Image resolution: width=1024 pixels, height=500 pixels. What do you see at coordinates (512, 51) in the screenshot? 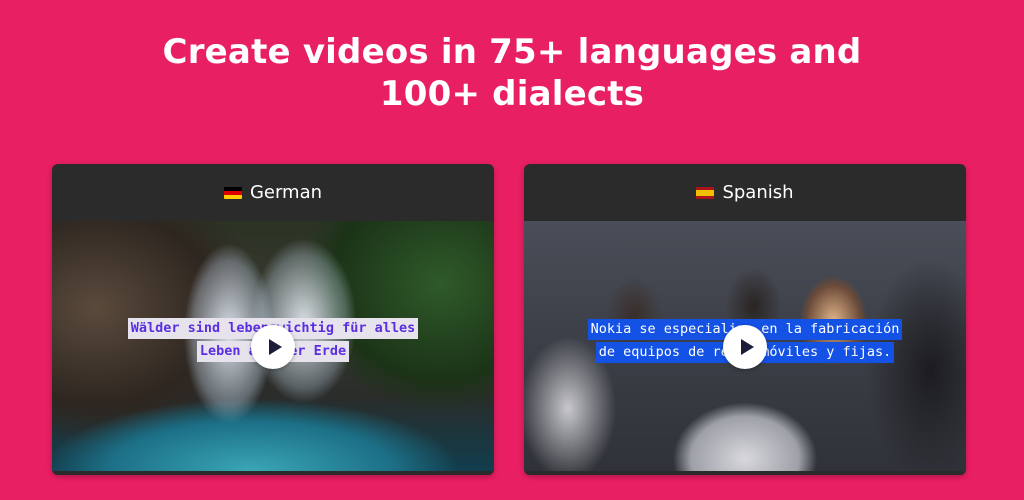
I see `headline-line-1: Create videos in 75+ languages and` at bounding box center [512, 51].